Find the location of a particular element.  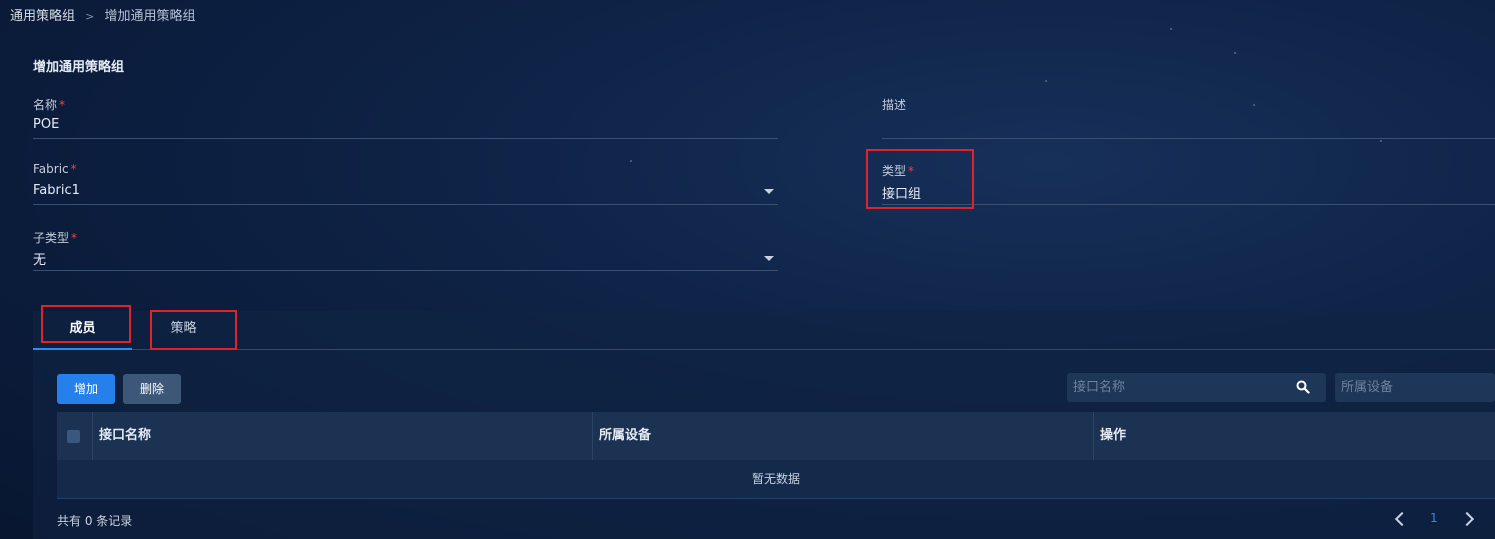

device-search is located at coordinates (1415, 387).